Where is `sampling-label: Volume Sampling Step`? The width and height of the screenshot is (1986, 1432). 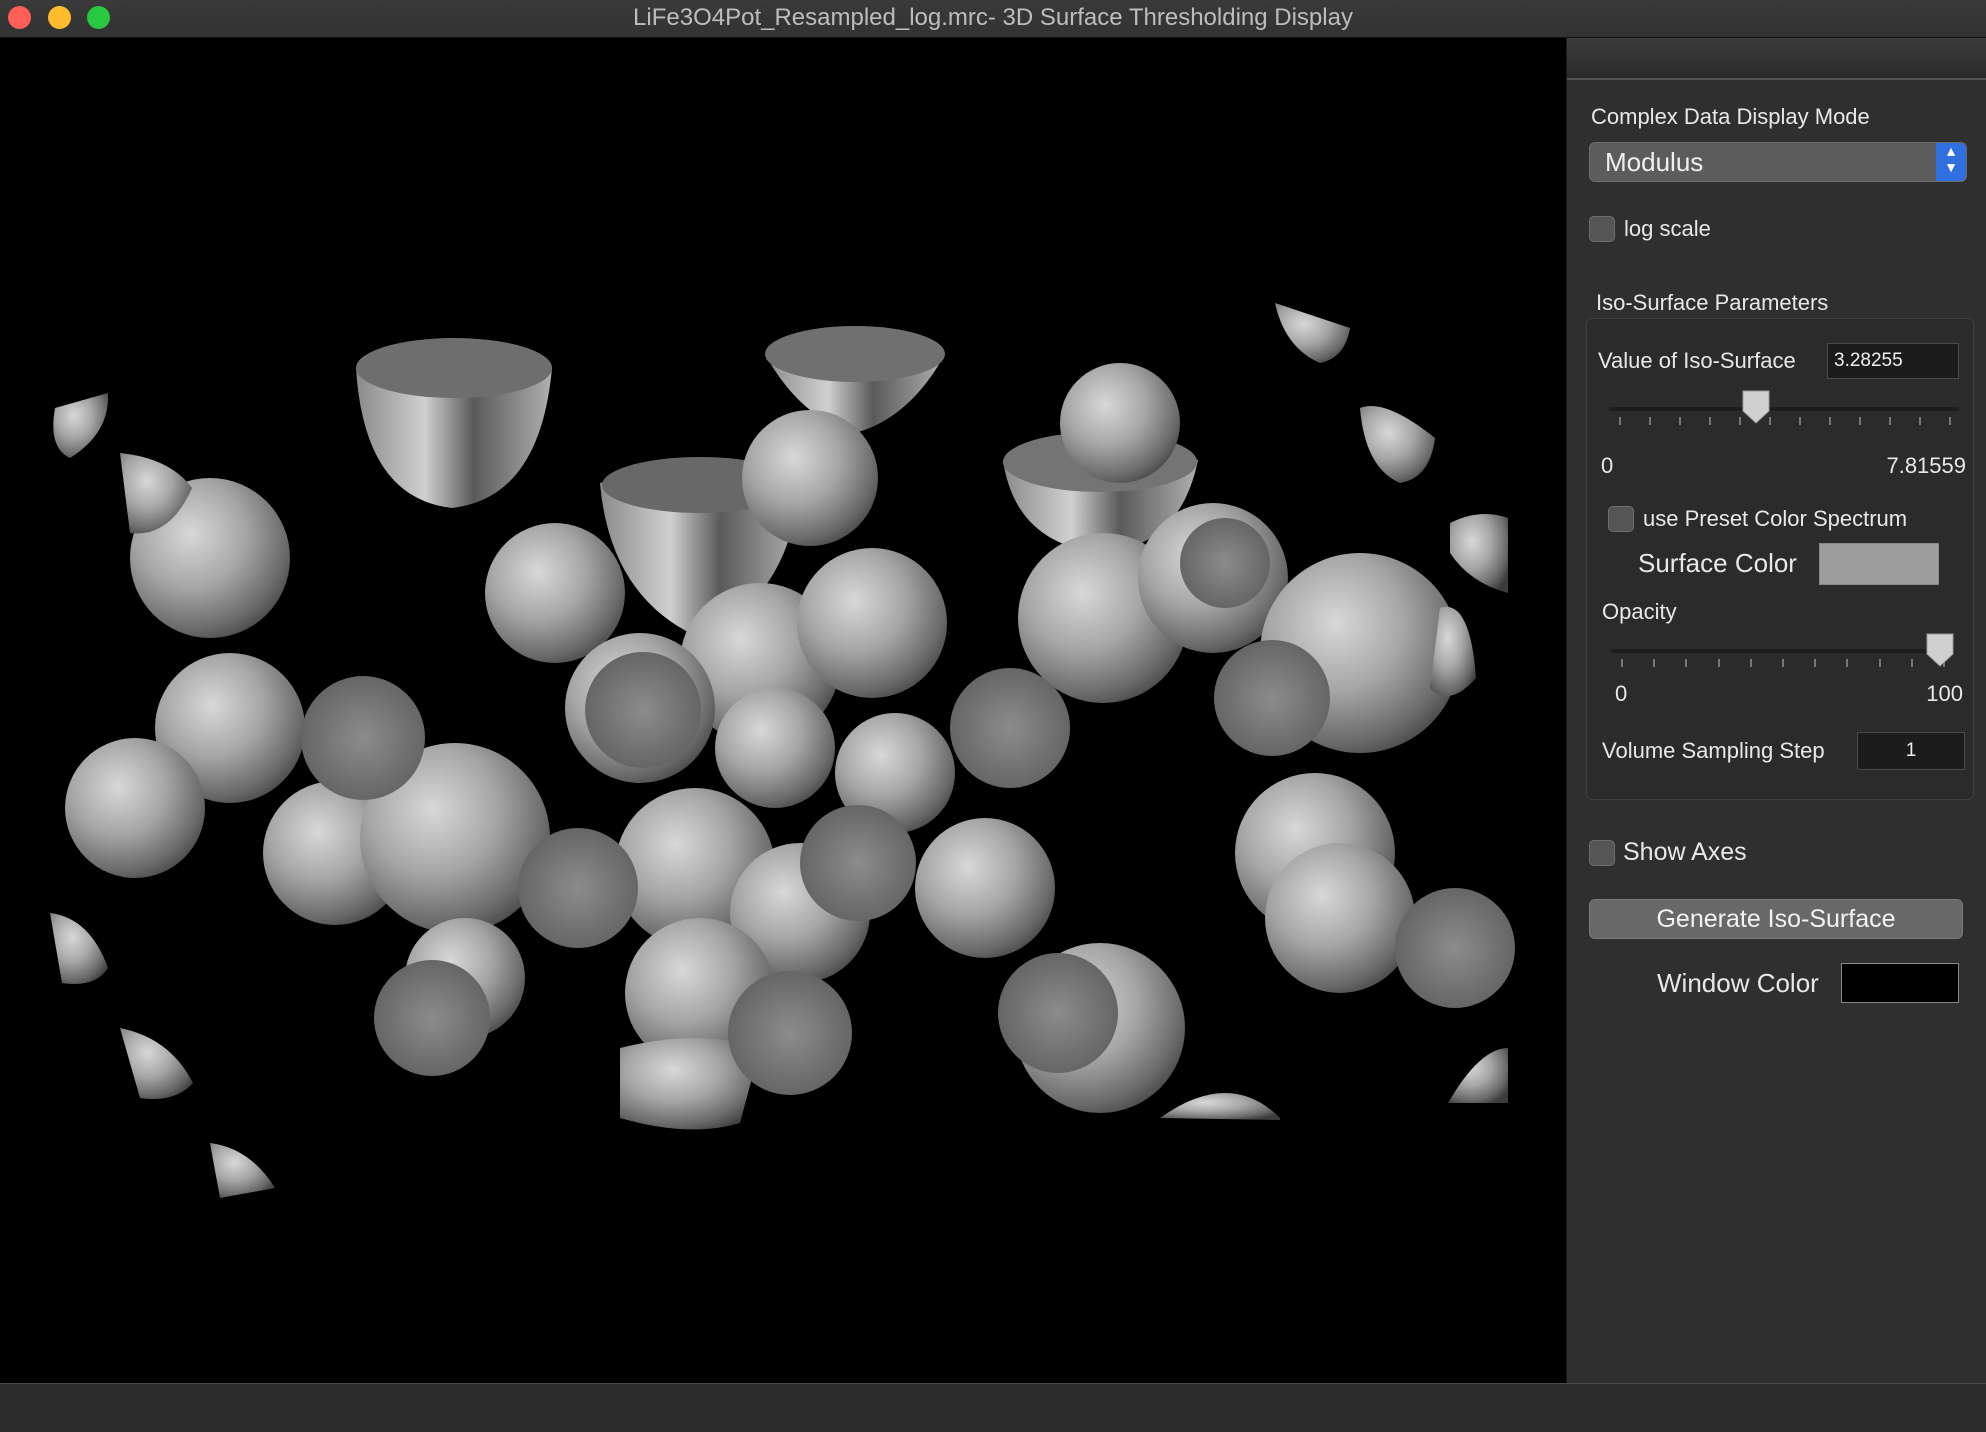
sampling-label: Volume Sampling Step is located at coordinates (1713, 750).